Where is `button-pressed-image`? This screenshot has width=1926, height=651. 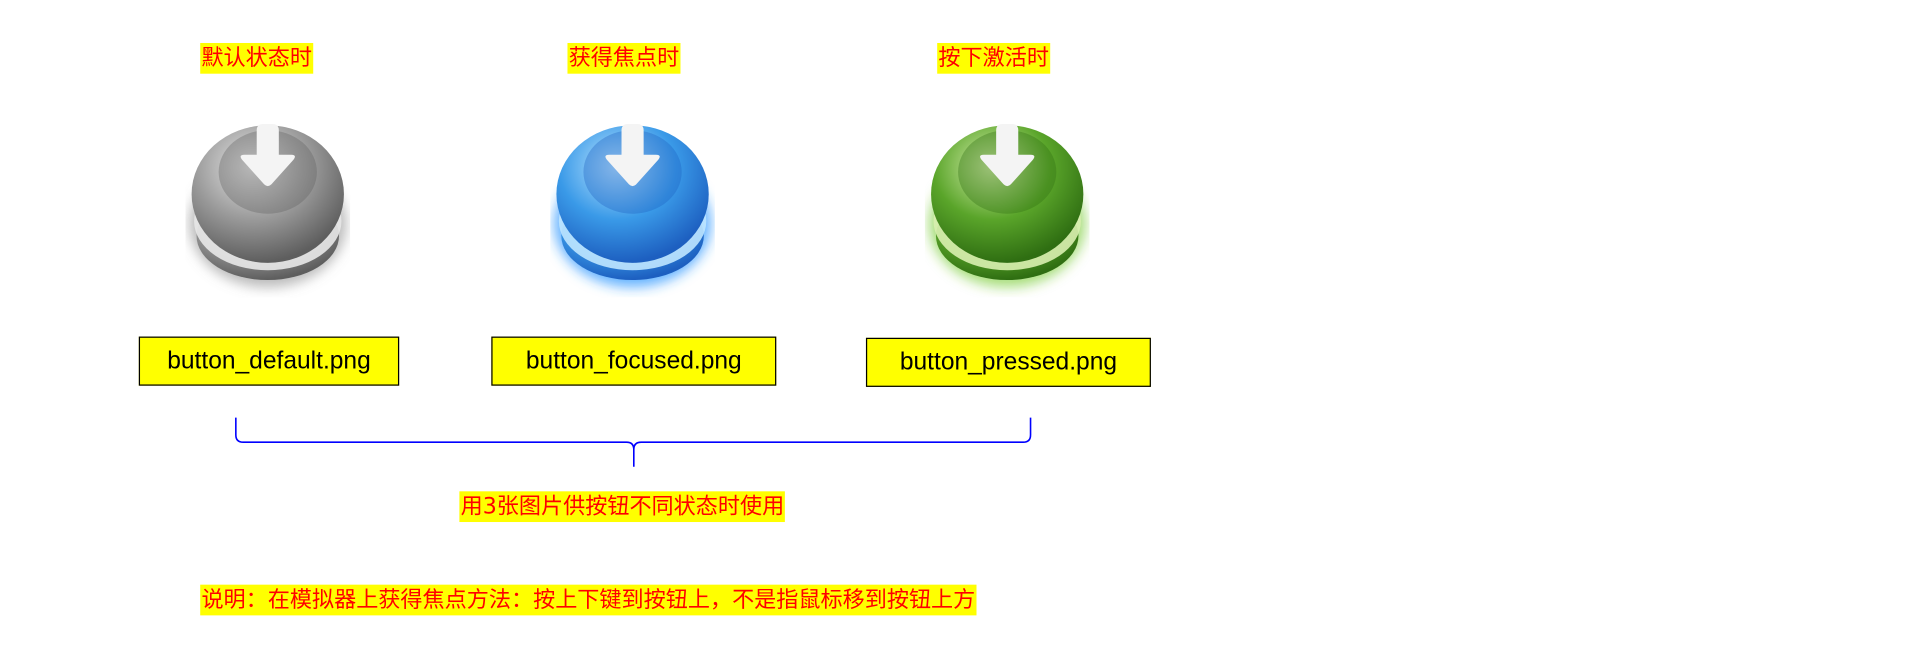 button-pressed-image is located at coordinates (1007, 206).